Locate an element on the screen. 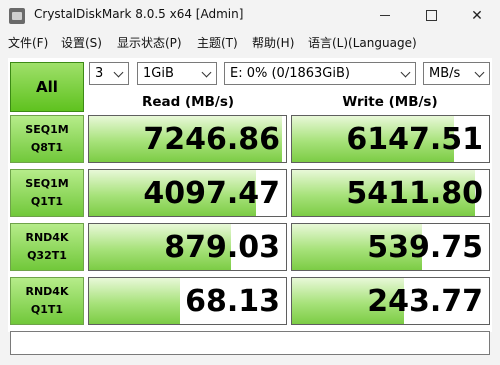 This screenshot has height=365, width=500. read-speed-value: 68.13 is located at coordinates (232, 301).